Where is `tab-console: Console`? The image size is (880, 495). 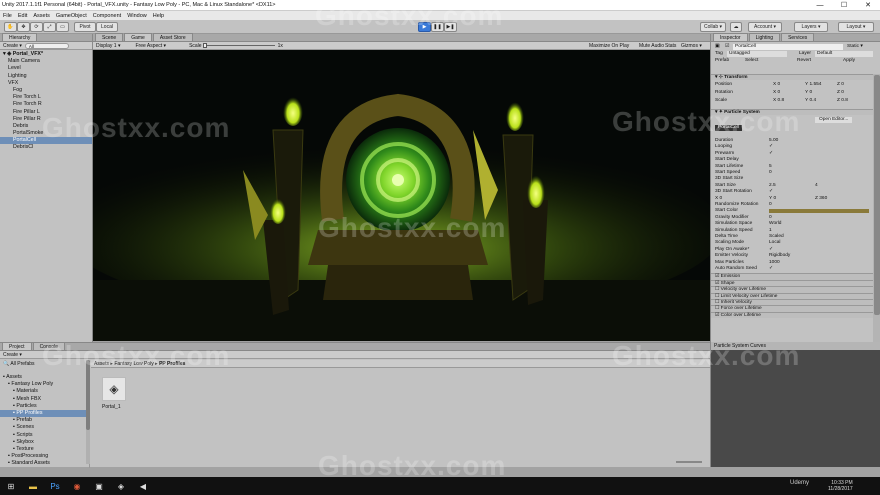
tab-console: Console is located at coordinates (48, 346).